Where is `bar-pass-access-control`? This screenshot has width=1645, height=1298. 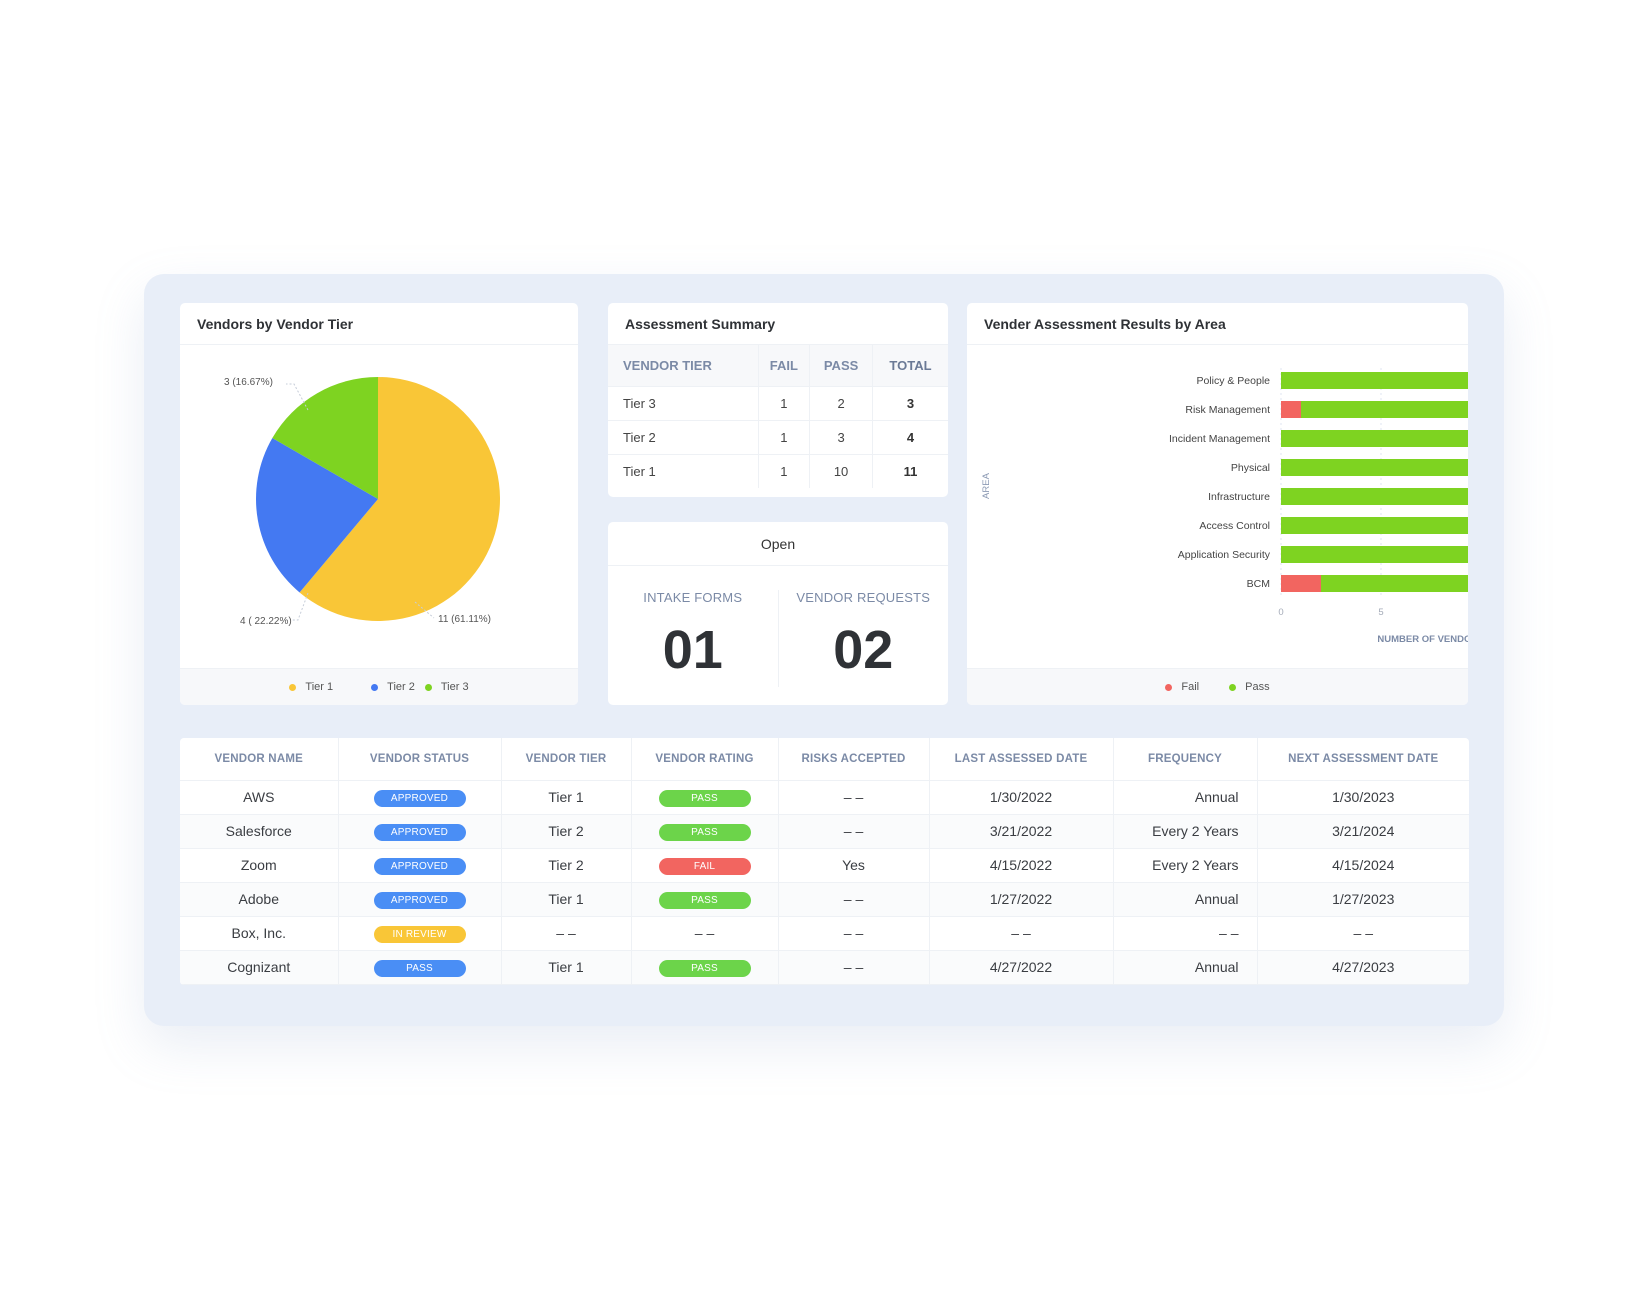
bar-pass-access-control is located at coordinates (1374, 525).